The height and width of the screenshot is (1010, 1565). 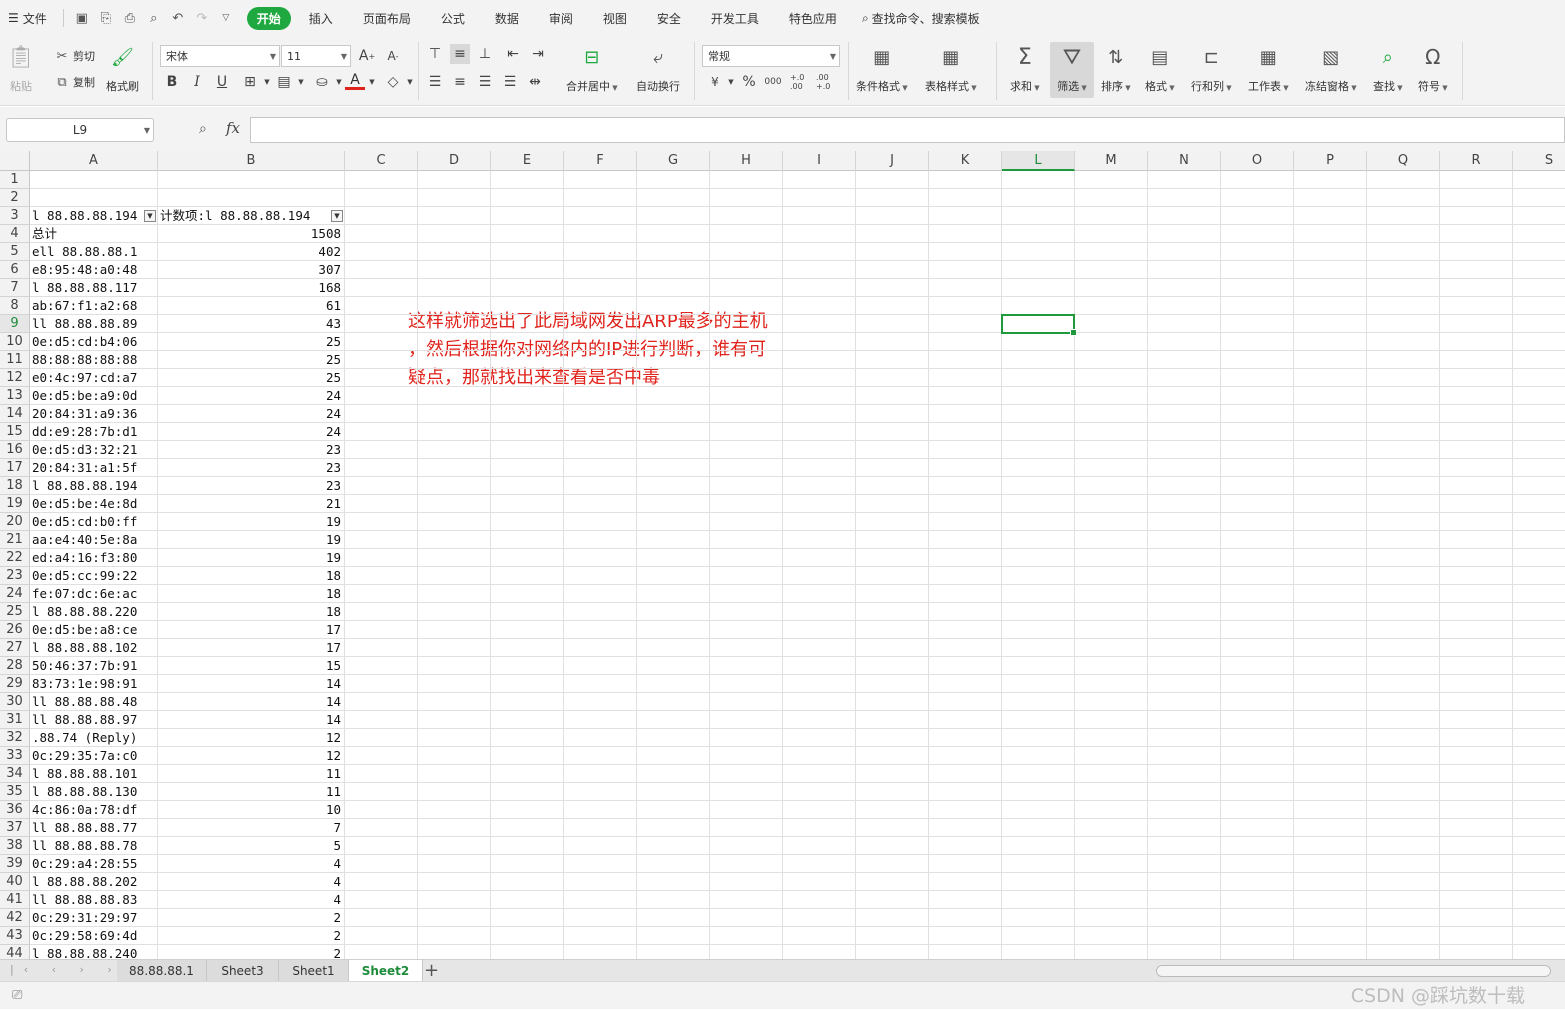 What do you see at coordinates (15, 900) in the screenshot?
I see `row-header-41: 41` at bounding box center [15, 900].